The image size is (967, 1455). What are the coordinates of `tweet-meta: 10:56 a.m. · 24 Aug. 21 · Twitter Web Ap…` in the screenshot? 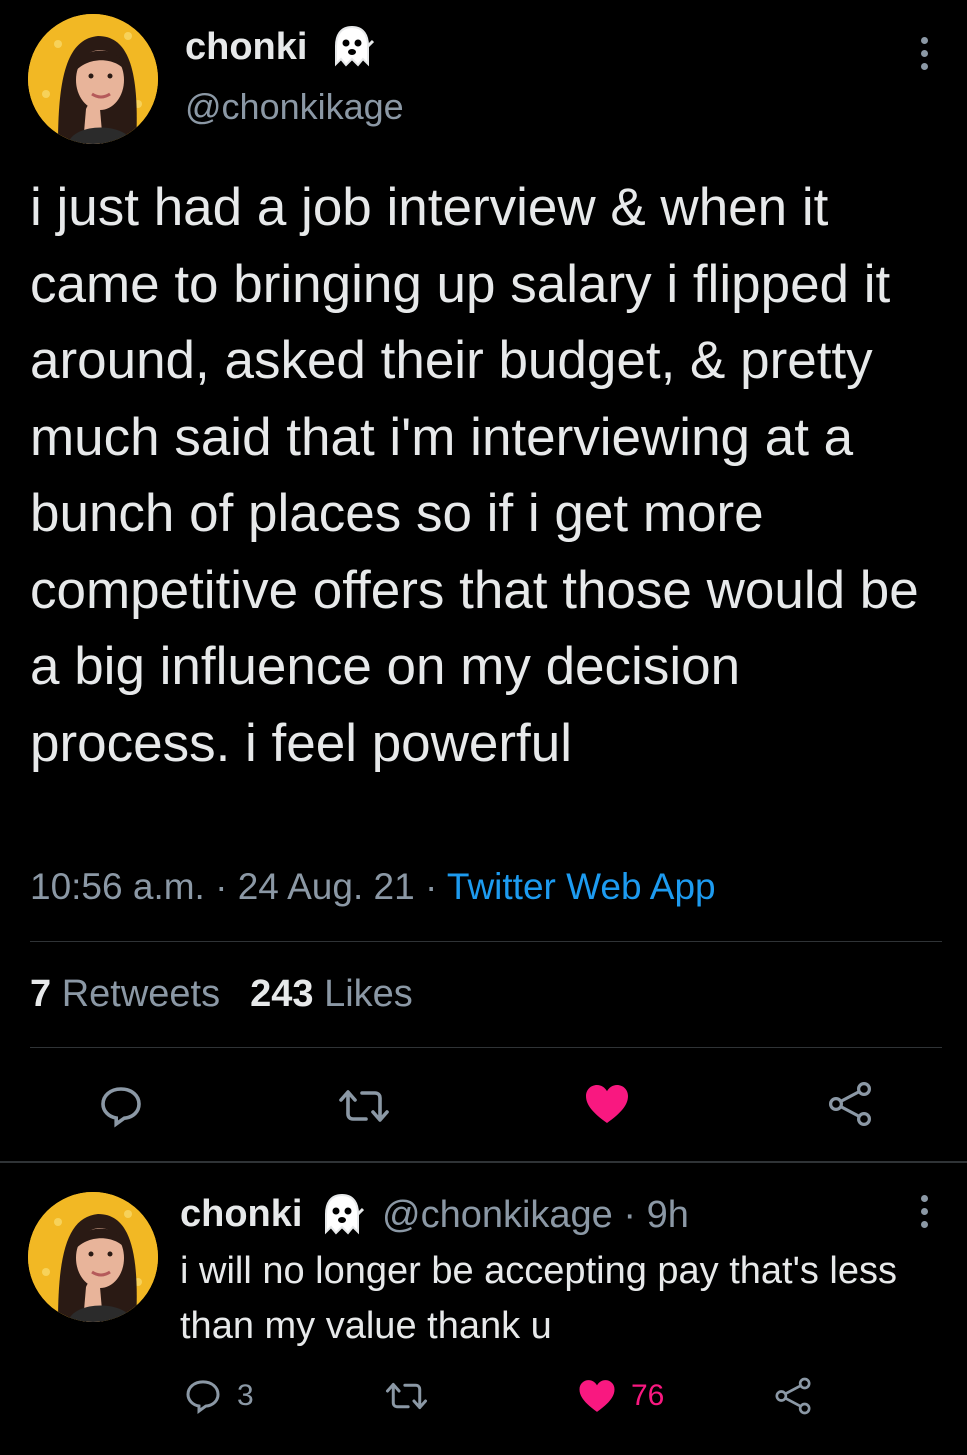 It's located at (373, 887).